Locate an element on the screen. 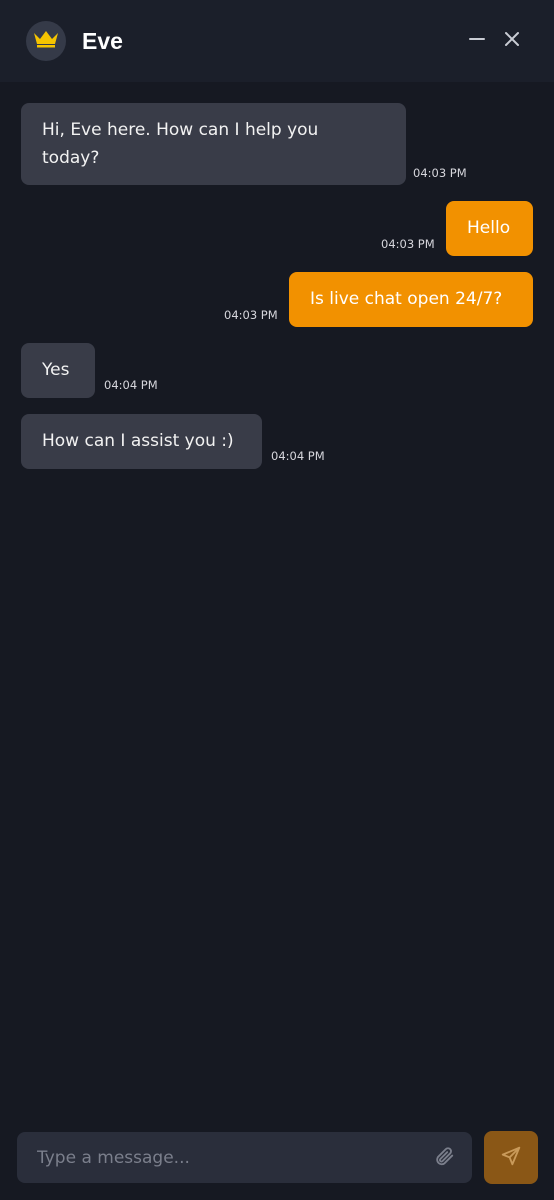 This screenshot has height=1200, width=554. message-composer is located at coordinates (244, 1157).